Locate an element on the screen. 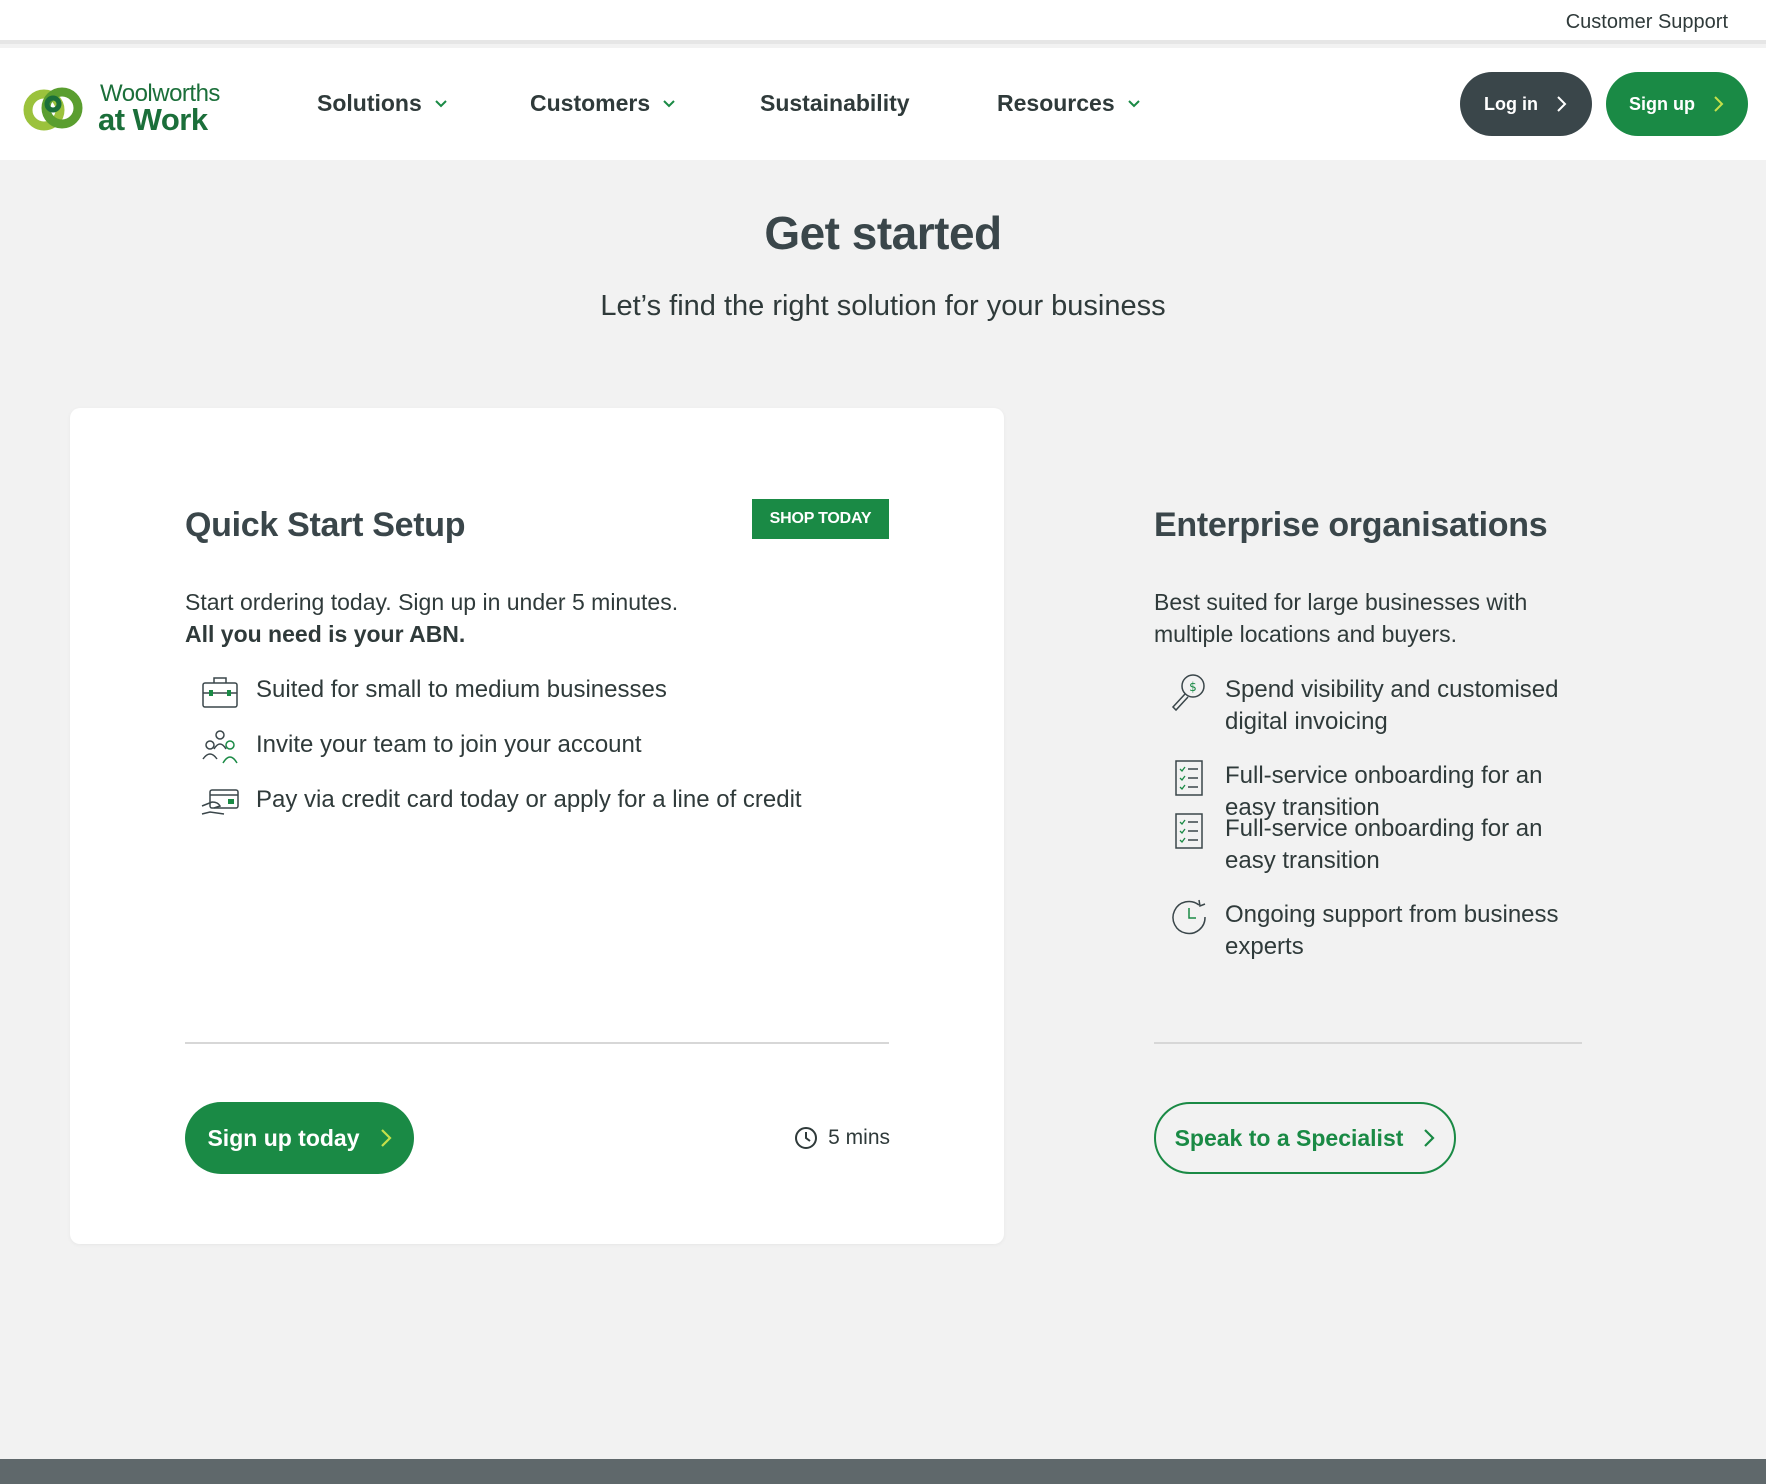  list-item: Ongoing support from business experts is located at coordinates (1374, 931).